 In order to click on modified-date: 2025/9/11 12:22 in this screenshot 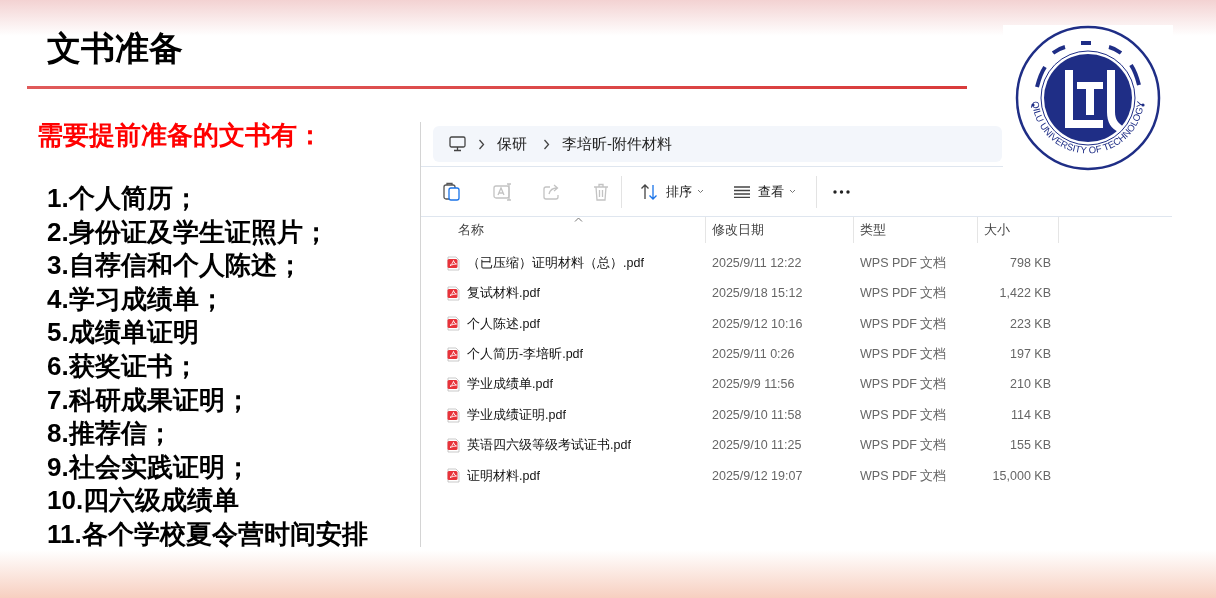, I will do `click(757, 262)`.